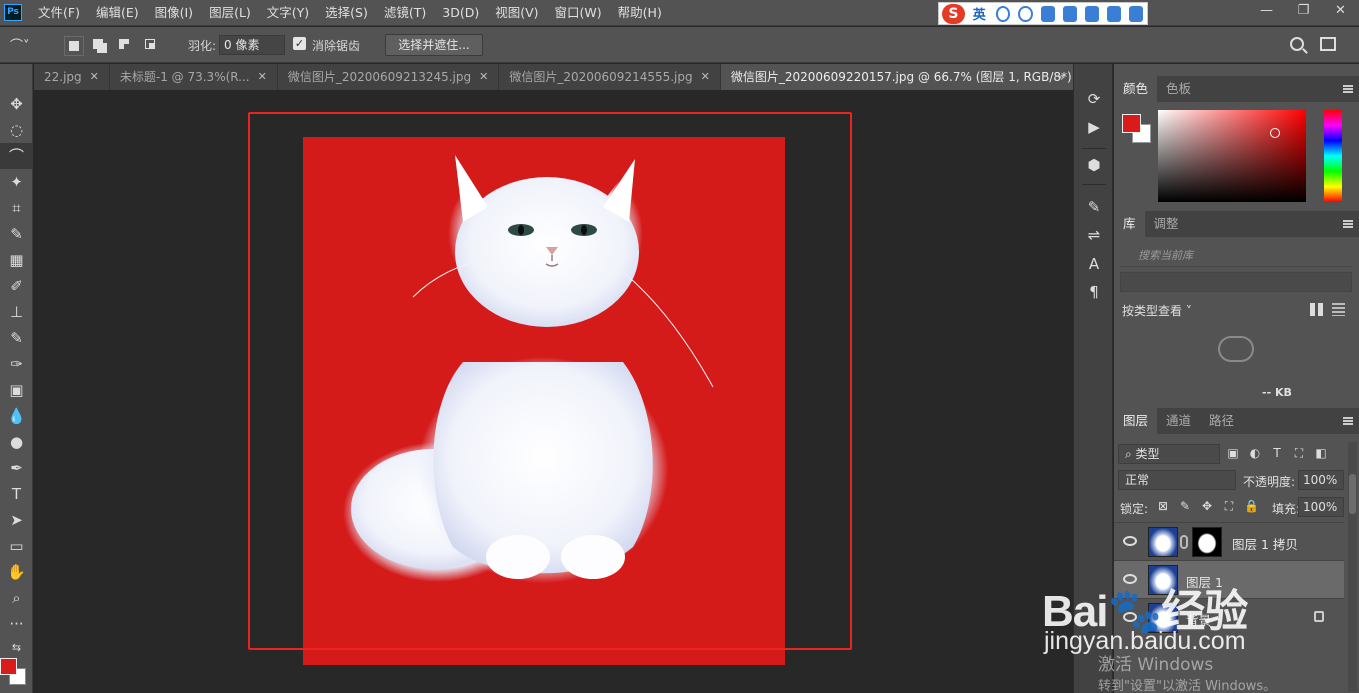  What do you see at coordinates (1178, 421) in the screenshot?
I see `tab-channels: 通道` at bounding box center [1178, 421].